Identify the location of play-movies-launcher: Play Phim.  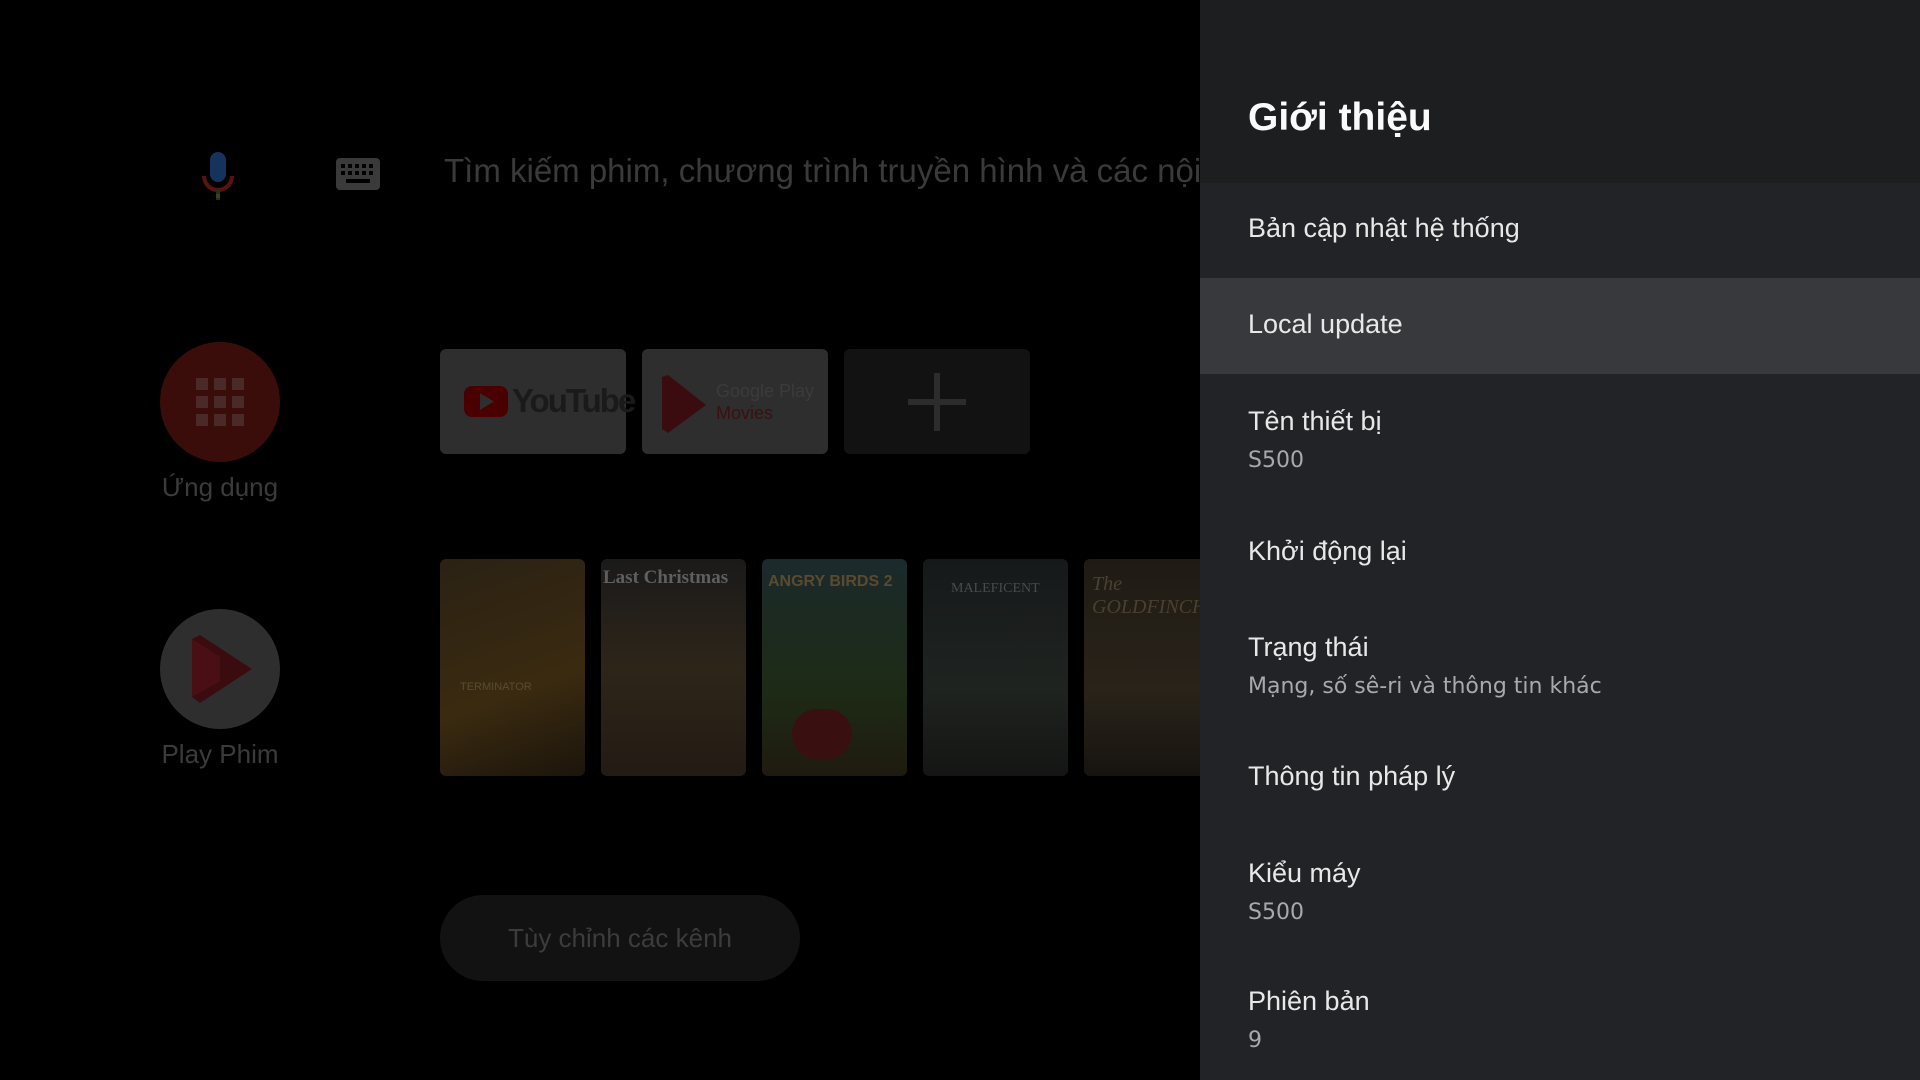
(220, 689).